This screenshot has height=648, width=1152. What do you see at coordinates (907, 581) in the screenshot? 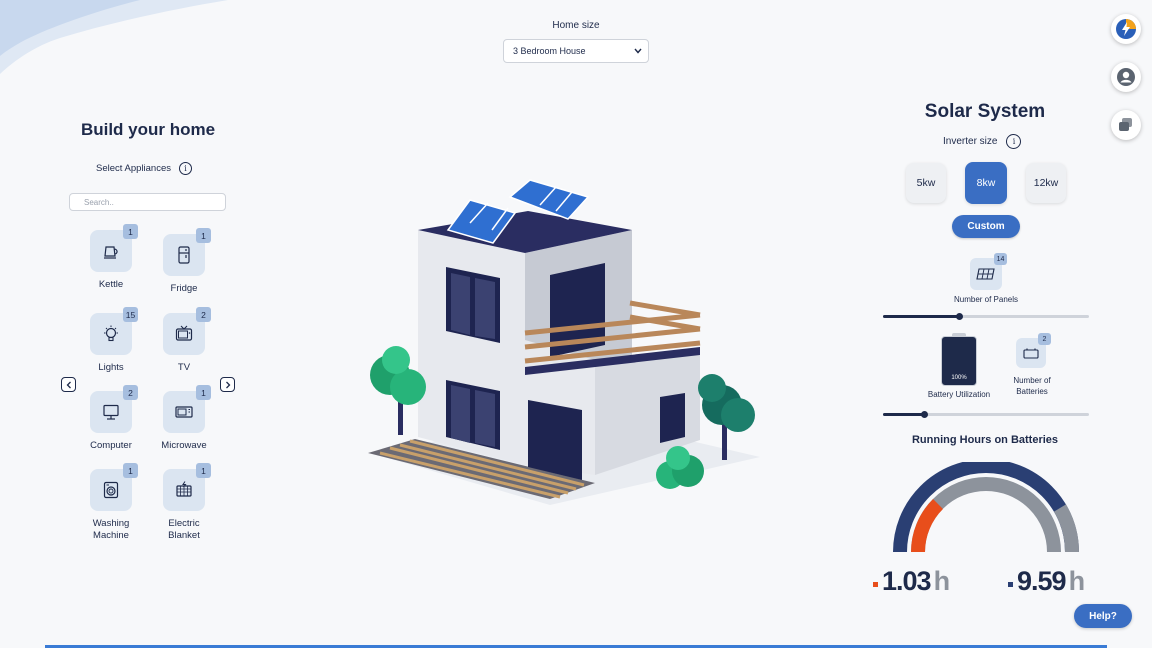
I see `runtime-value-1-number: 1.03` at bounding box center [907, 581].